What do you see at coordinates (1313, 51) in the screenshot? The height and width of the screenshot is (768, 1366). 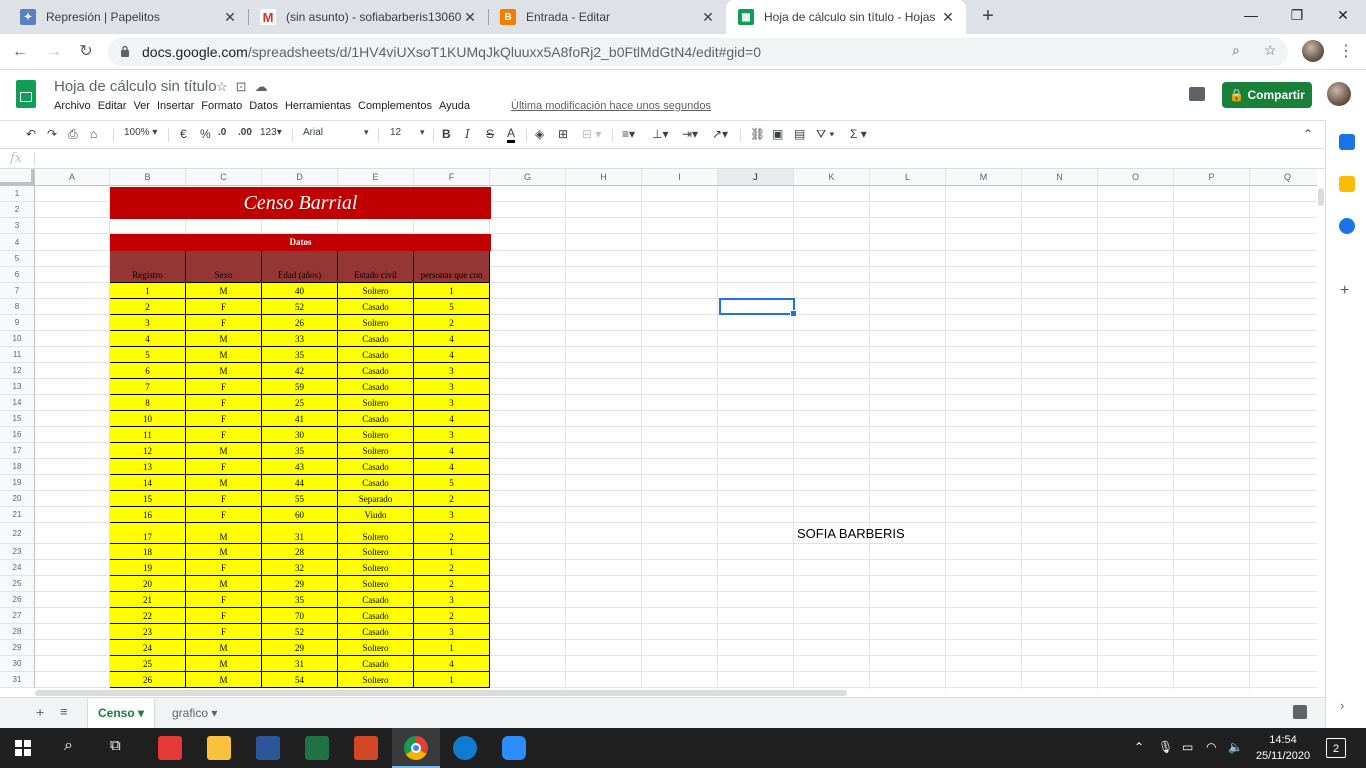 I see `browser-profile-avatar` at bounding box center [1313, 51].